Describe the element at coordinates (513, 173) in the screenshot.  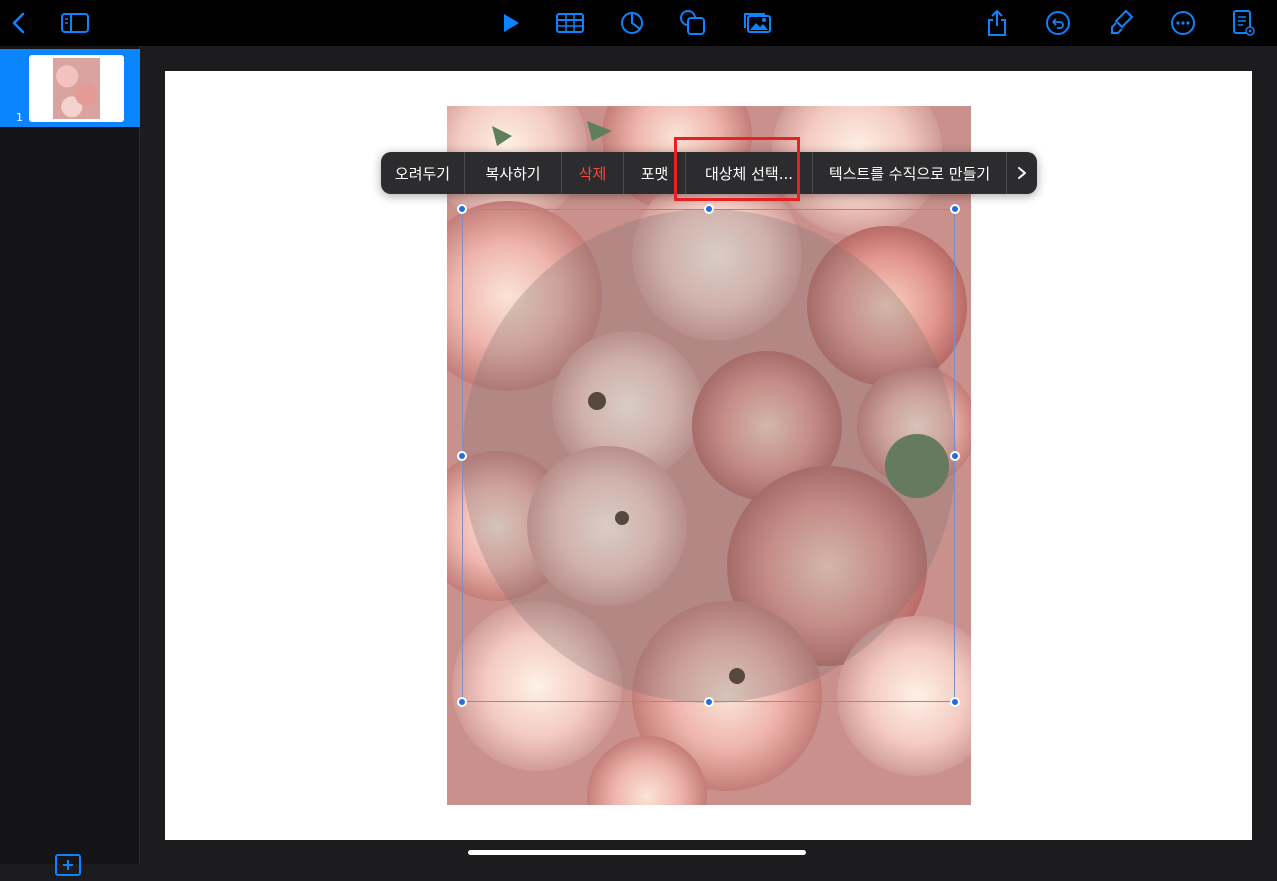
I see `copy-menu-item: 복사하기` at that location.